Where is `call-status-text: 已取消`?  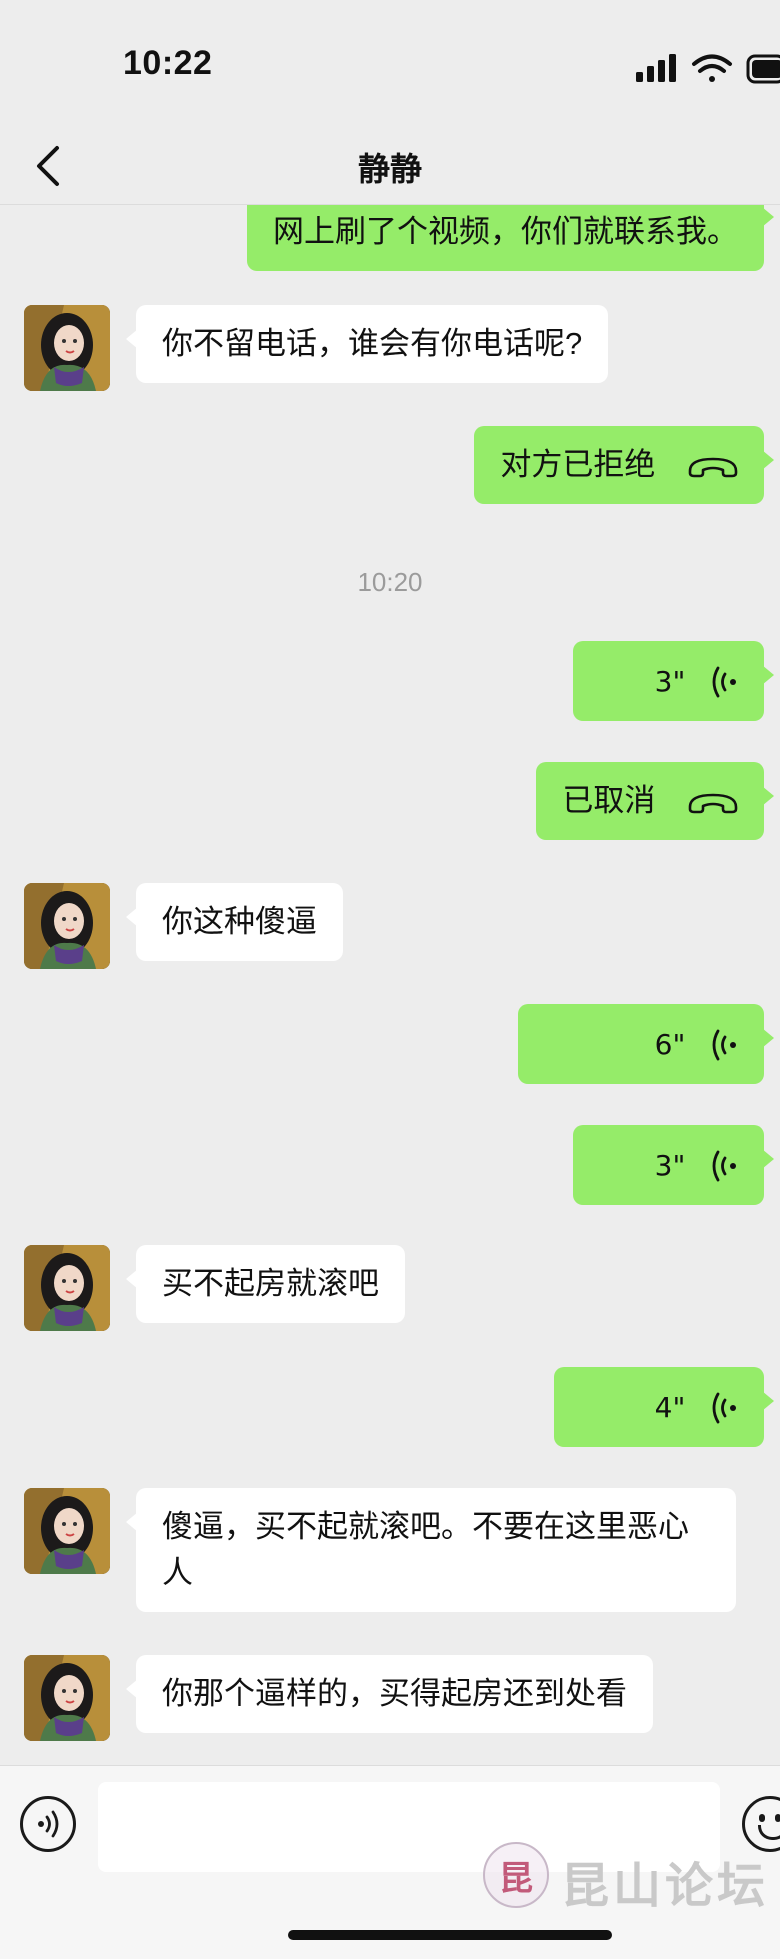 call-status-text: 已取消 is located at coordinates (609, 800).